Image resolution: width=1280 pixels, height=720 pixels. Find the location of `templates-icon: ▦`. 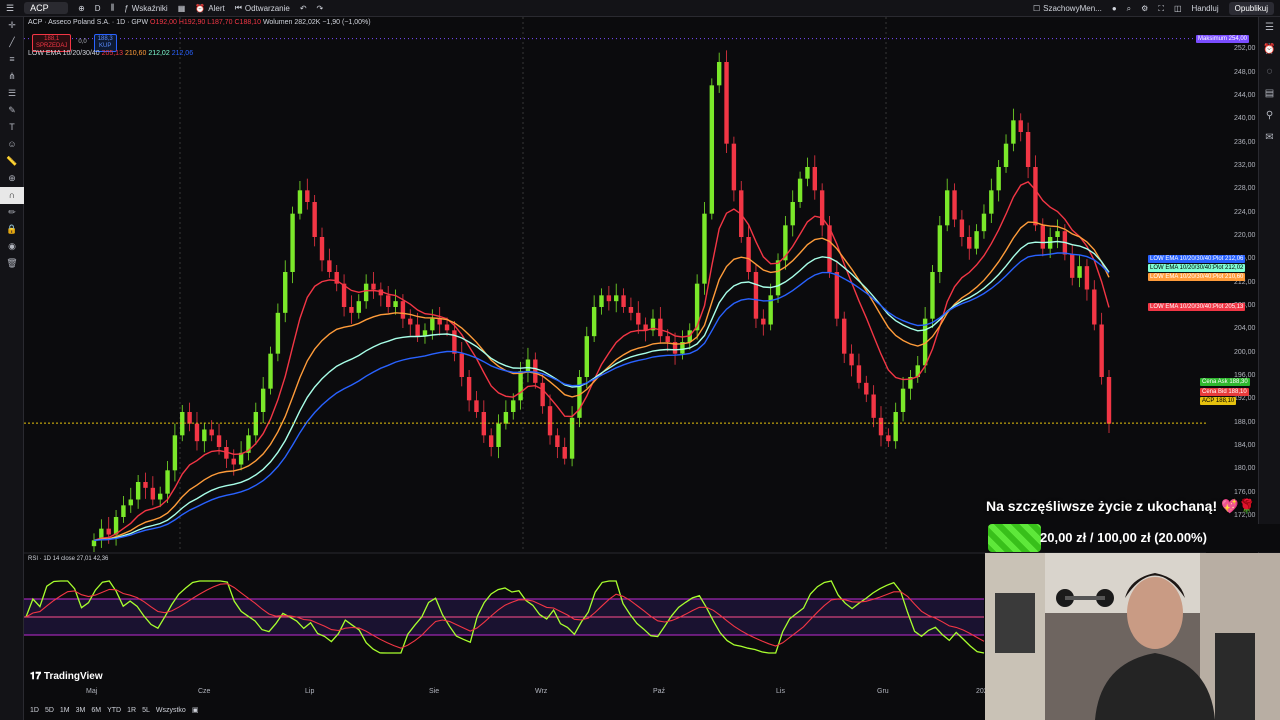

templates-icon: ▦ is located at coordinates (182, 8).